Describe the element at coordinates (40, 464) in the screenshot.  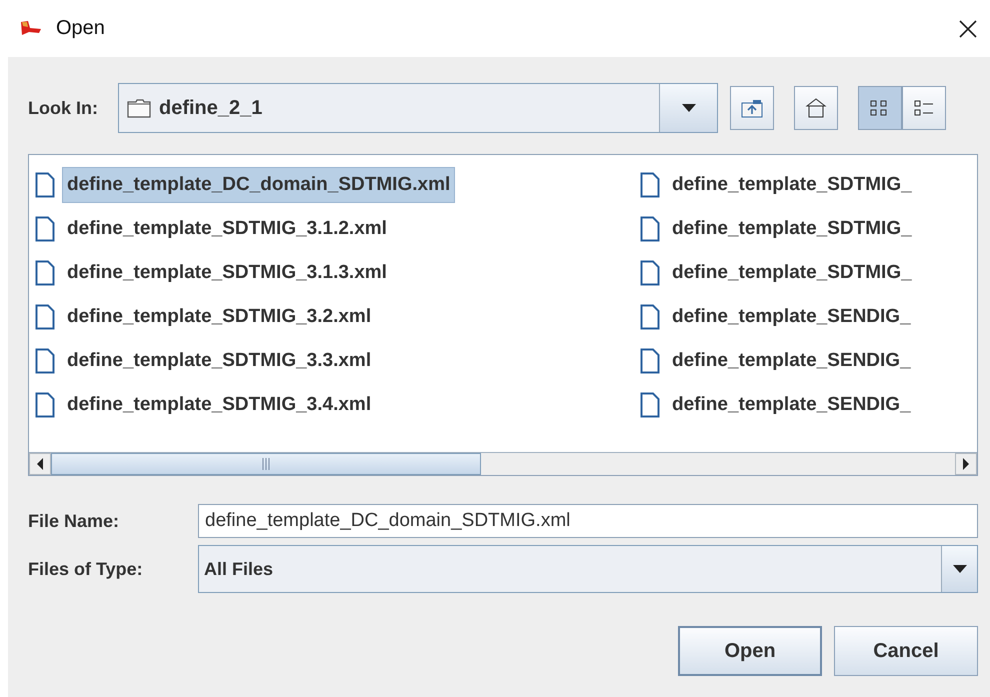
I see `scroll-left-icon` at that location.